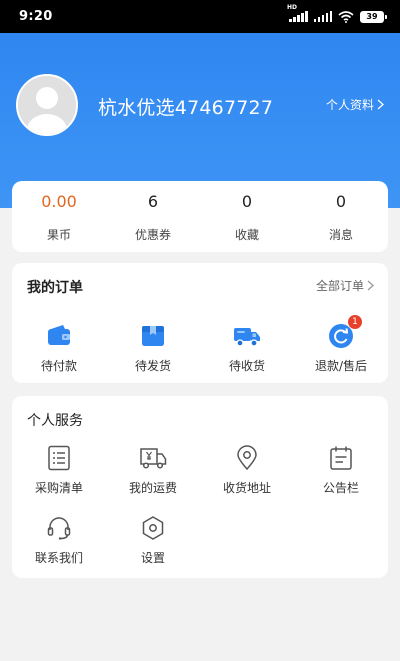 This screenshot has height=661, width=400. I want to click on cellular-signal-icon: HD, so click(297, 13).